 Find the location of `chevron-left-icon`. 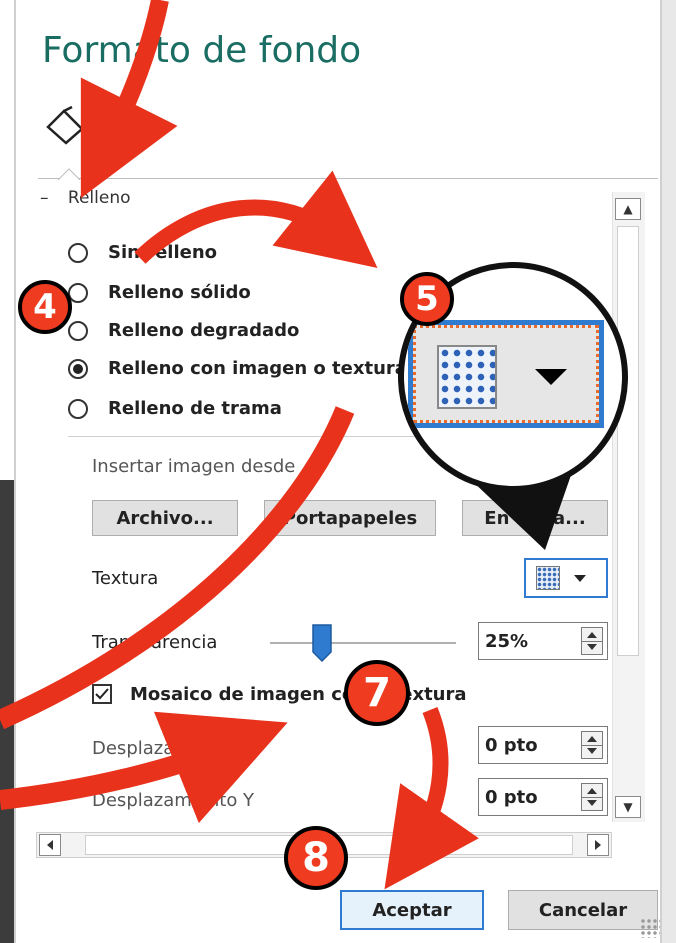

chevron-left-icon is located at coordinates (50, 845).